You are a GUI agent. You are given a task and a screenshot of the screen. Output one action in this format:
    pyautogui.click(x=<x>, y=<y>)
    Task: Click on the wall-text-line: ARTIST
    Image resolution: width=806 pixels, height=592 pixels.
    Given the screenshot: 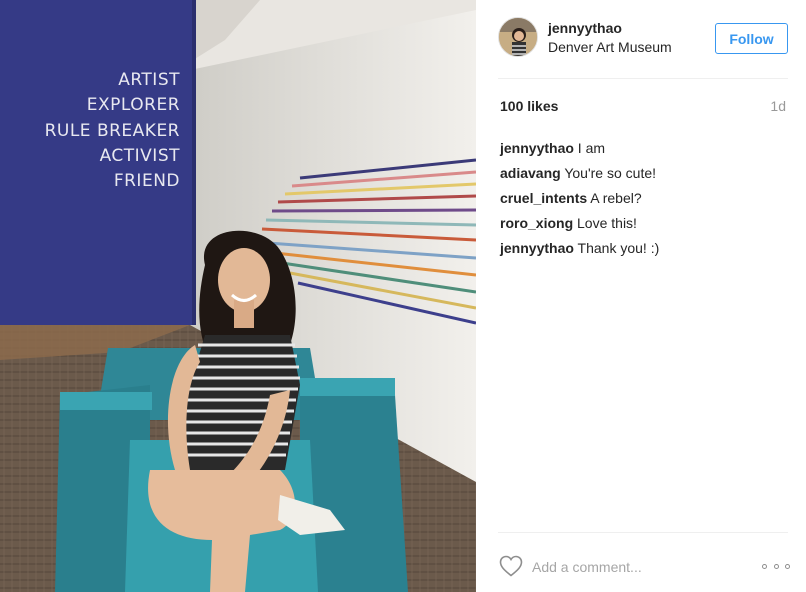 What is the action you would take?
    pyautogui.click(x=149, y=80)
    